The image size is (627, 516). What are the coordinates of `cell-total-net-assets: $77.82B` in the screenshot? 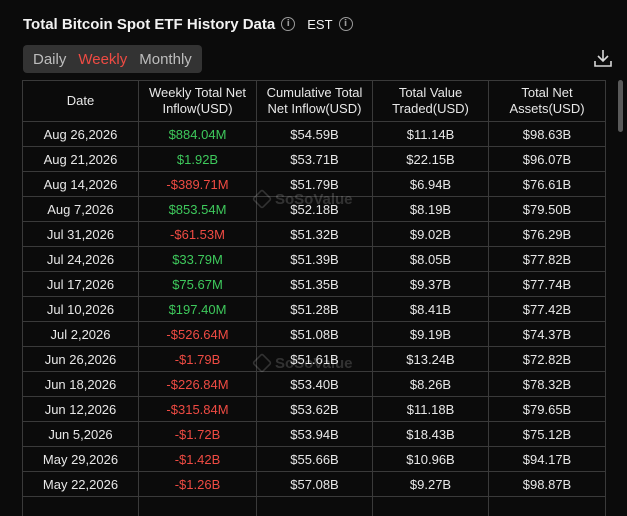 It's located at (547, 259).